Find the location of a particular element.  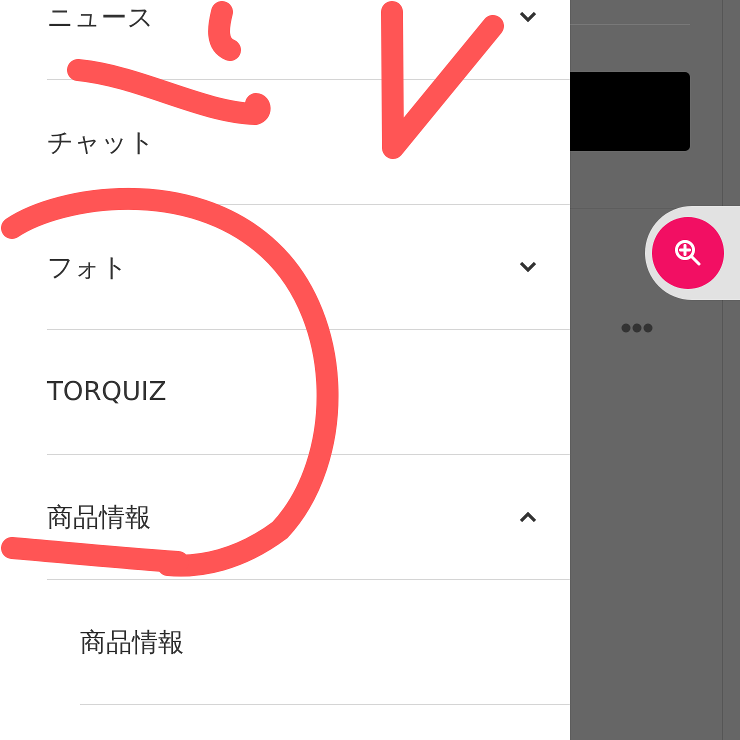

zoom-in-button is located at coordinates (688, 253).